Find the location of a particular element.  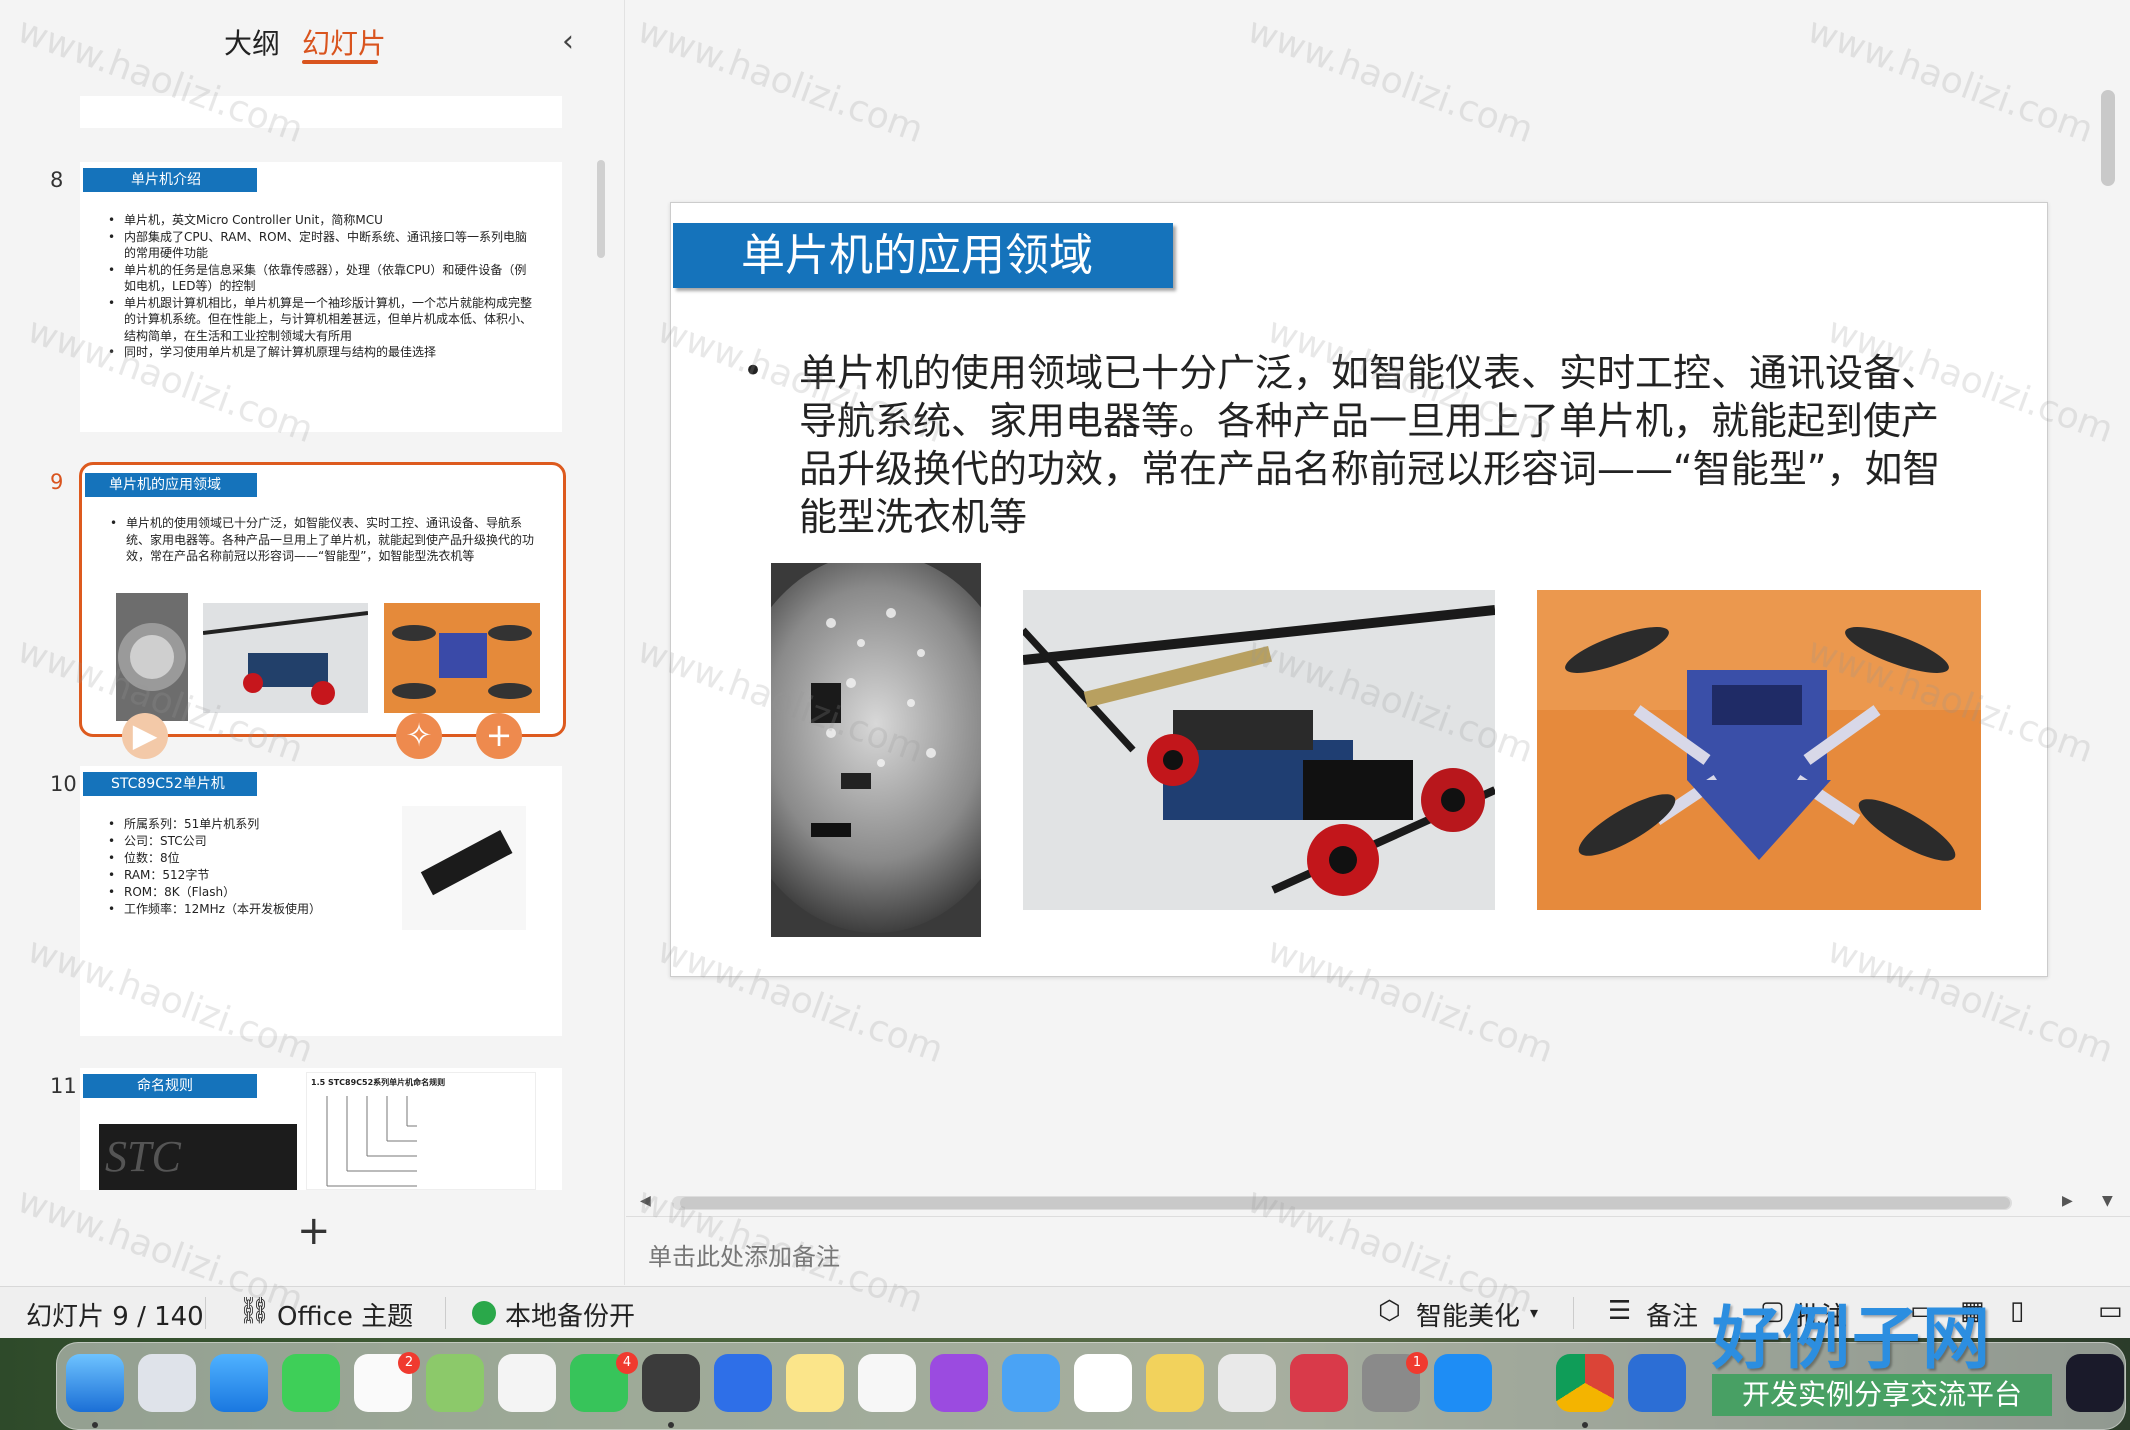

messages-icon is located at coordinates (311, 1383).